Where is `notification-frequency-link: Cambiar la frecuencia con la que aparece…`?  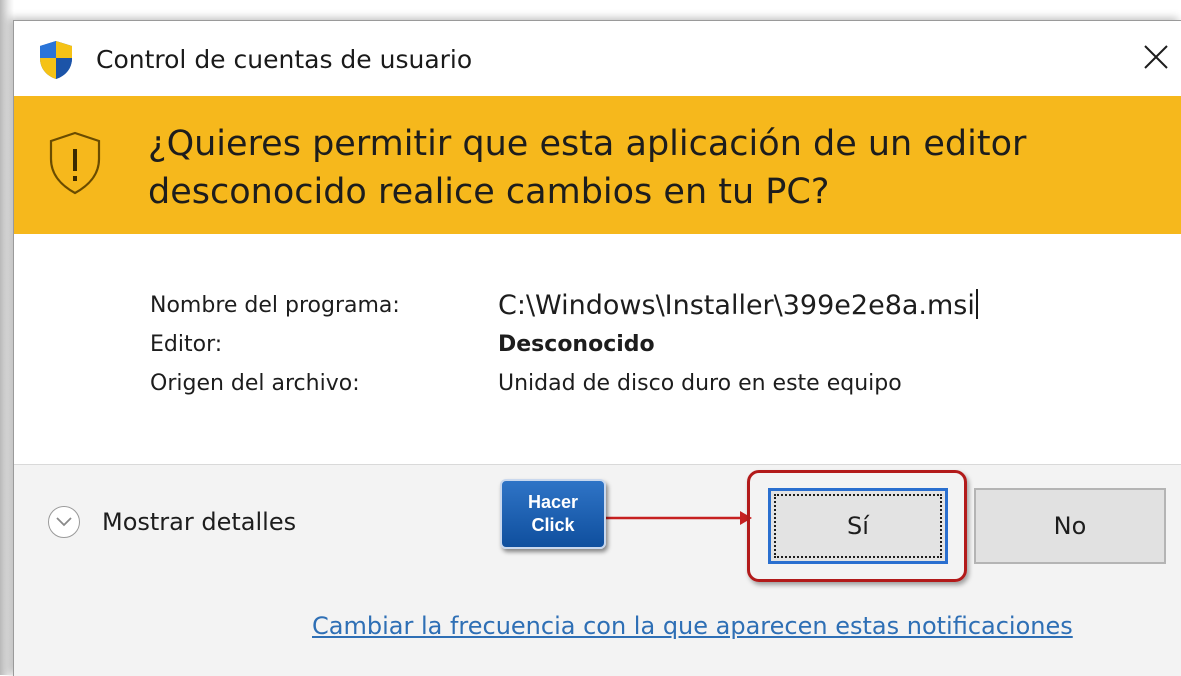 notification-frequency-link: Cambiar la frecuencia con la que aparece… is located at coordinates (692, 626).